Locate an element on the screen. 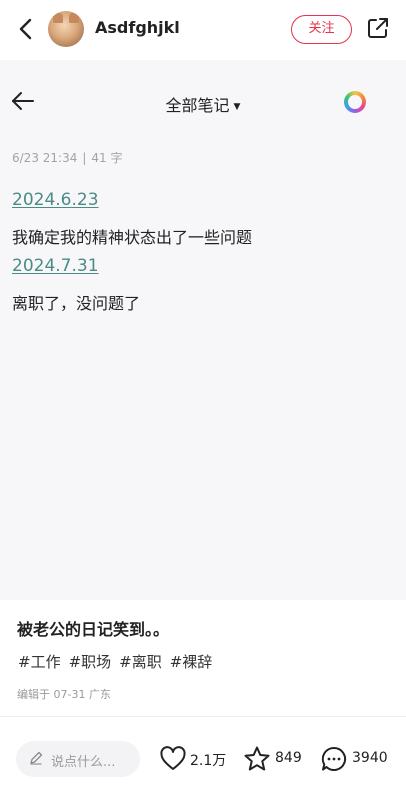 Image resolution: width=406 pixels, height=800 pixels. notes-folder-label: 全部笔记 is located at coordinates (197, 105).